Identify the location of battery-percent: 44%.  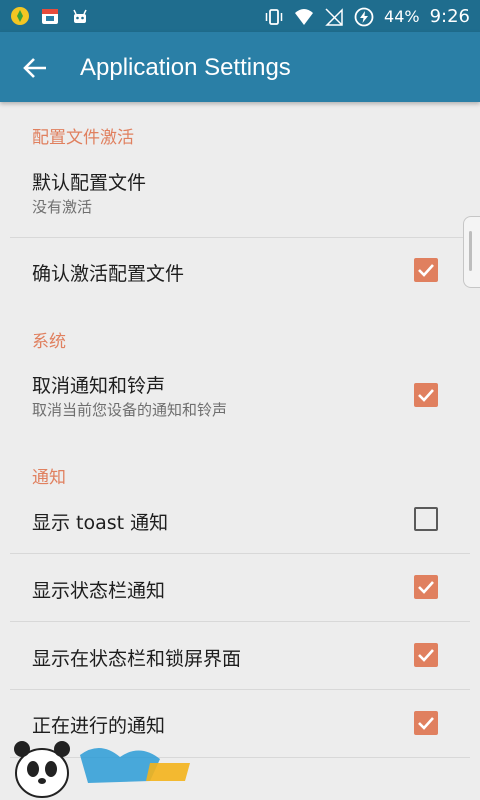
(402, 16).